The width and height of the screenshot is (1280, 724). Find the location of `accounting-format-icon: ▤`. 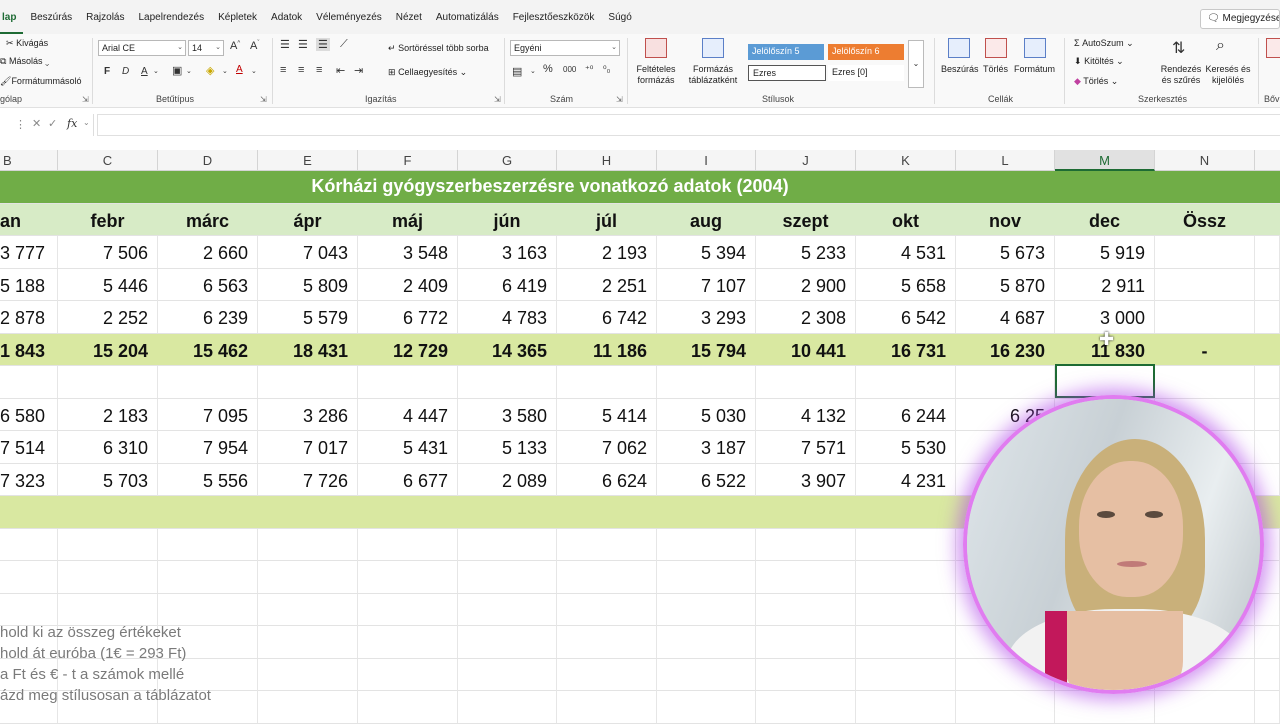

accounting-format-icon: ▤ is located at coordinates (517, 71).